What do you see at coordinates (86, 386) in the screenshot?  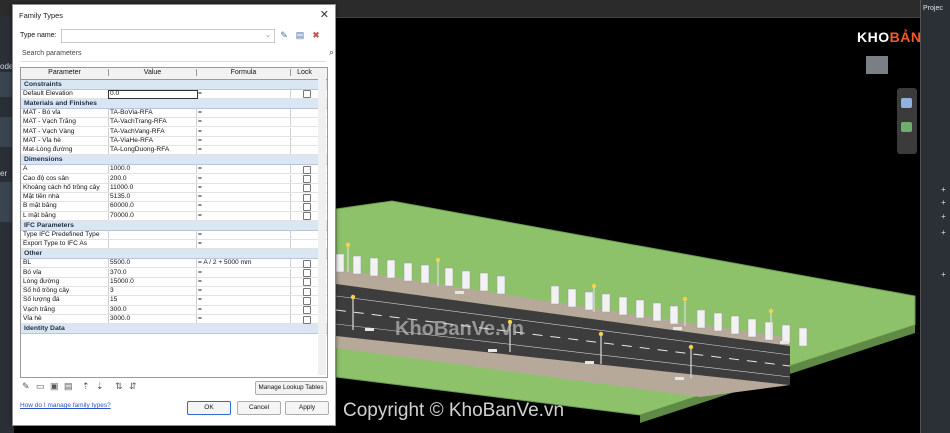 I see `move-up-icon: ⇡` at bounding box center [86, 386].